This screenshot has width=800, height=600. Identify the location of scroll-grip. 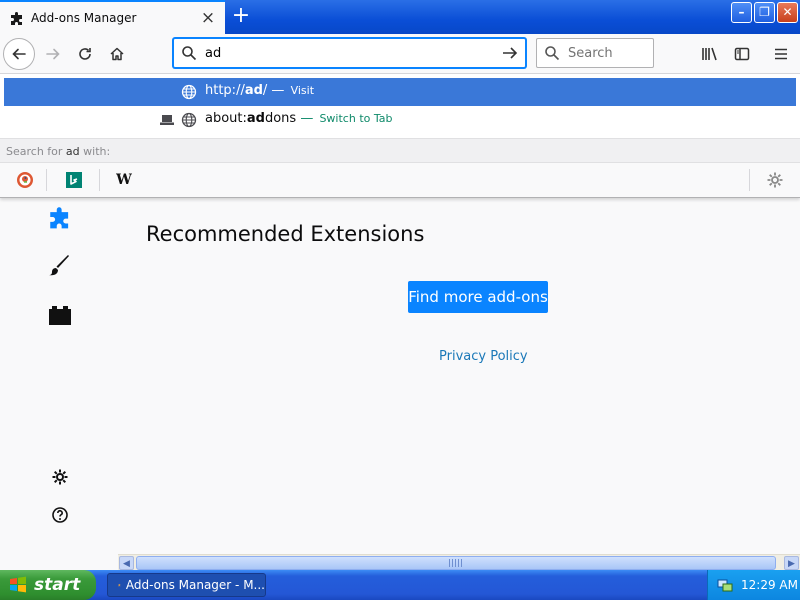
(456, 563).